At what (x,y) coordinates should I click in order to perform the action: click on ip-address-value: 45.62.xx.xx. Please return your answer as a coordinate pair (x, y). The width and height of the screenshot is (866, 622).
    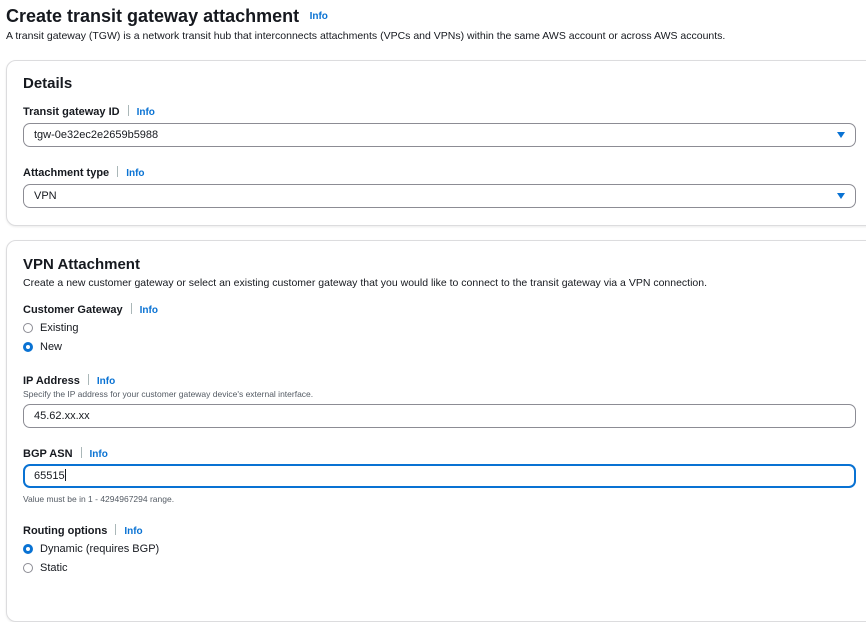
    Looking at the image, I should click on (62, 416).